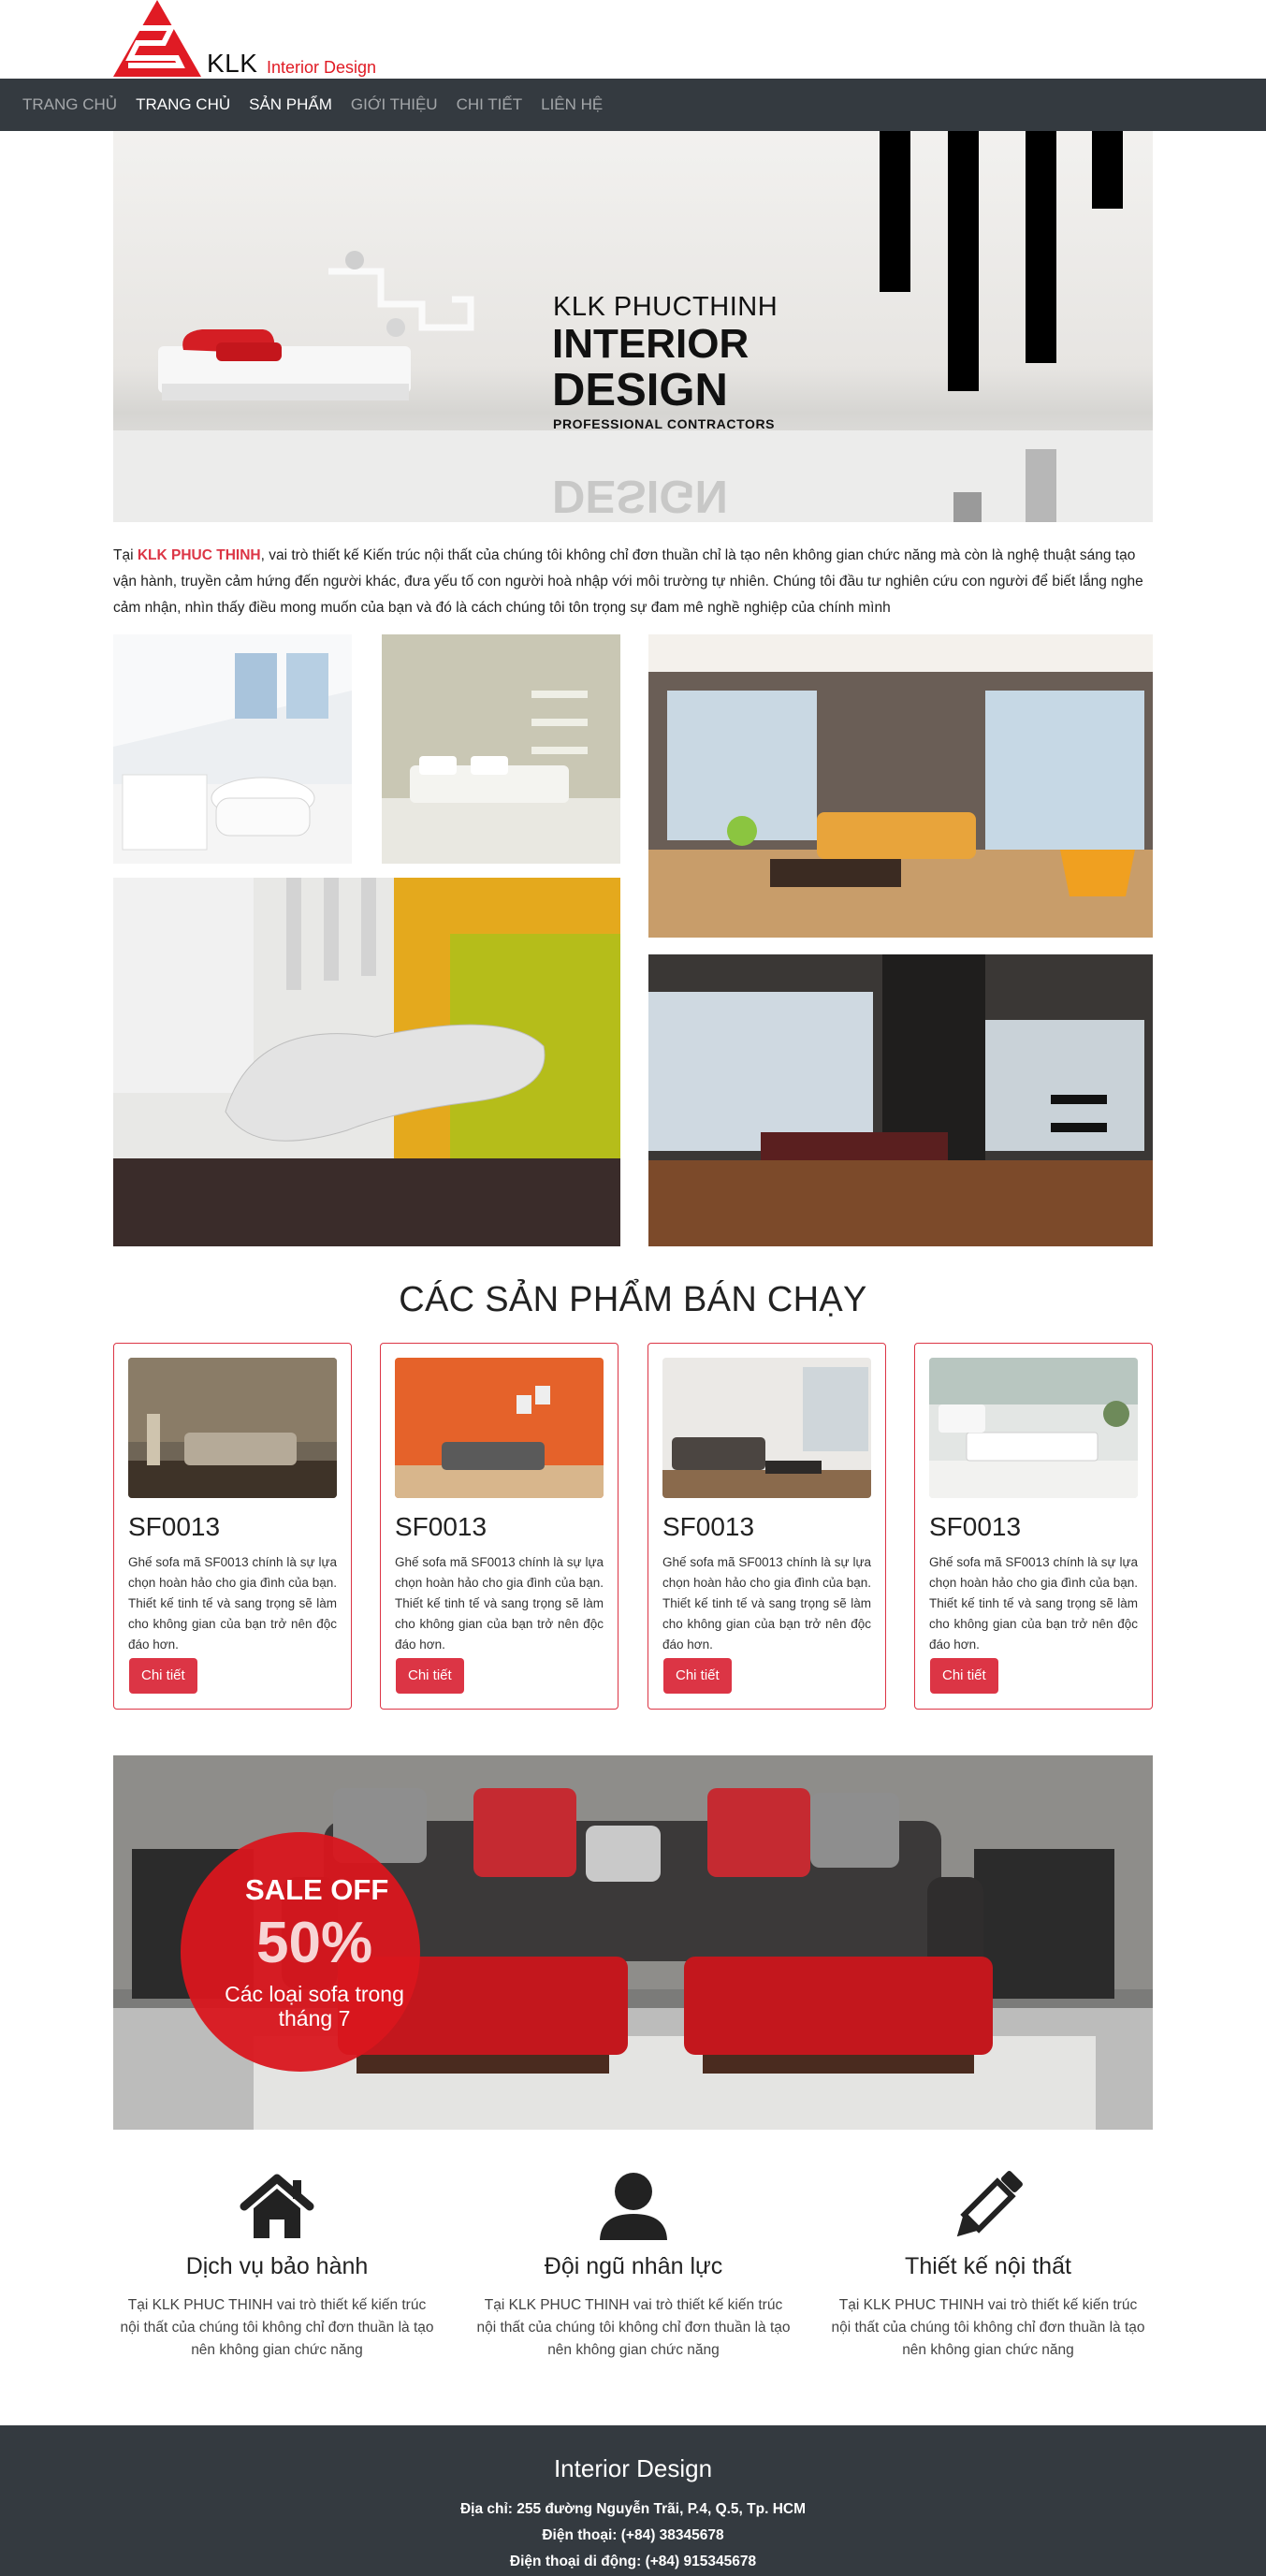 This screenshot has width=1266, height=2576. Describe the element at coordinates (366, 1062) in the screenshot. I see `gallery-image-modern-chair` at that location.